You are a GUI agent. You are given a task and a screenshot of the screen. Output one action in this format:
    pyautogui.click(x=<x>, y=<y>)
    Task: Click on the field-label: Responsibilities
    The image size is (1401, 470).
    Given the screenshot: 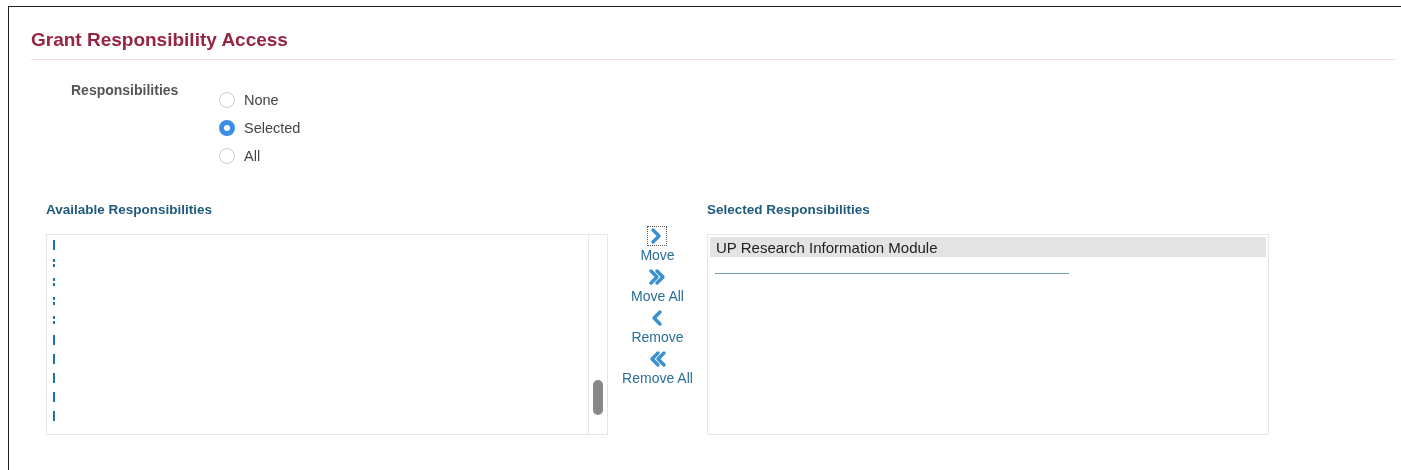 What is the action you would take?
    pyautogui.click(x=125, y=90)
    